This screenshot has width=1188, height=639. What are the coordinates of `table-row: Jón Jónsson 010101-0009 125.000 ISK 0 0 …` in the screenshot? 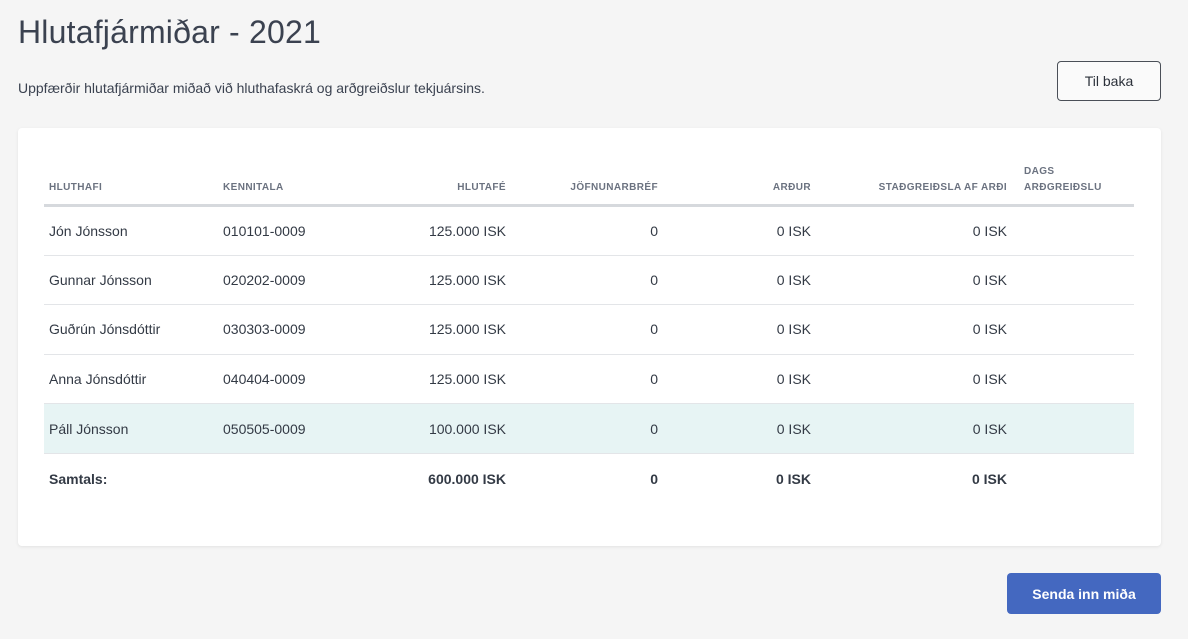 It's located at (589, 230).